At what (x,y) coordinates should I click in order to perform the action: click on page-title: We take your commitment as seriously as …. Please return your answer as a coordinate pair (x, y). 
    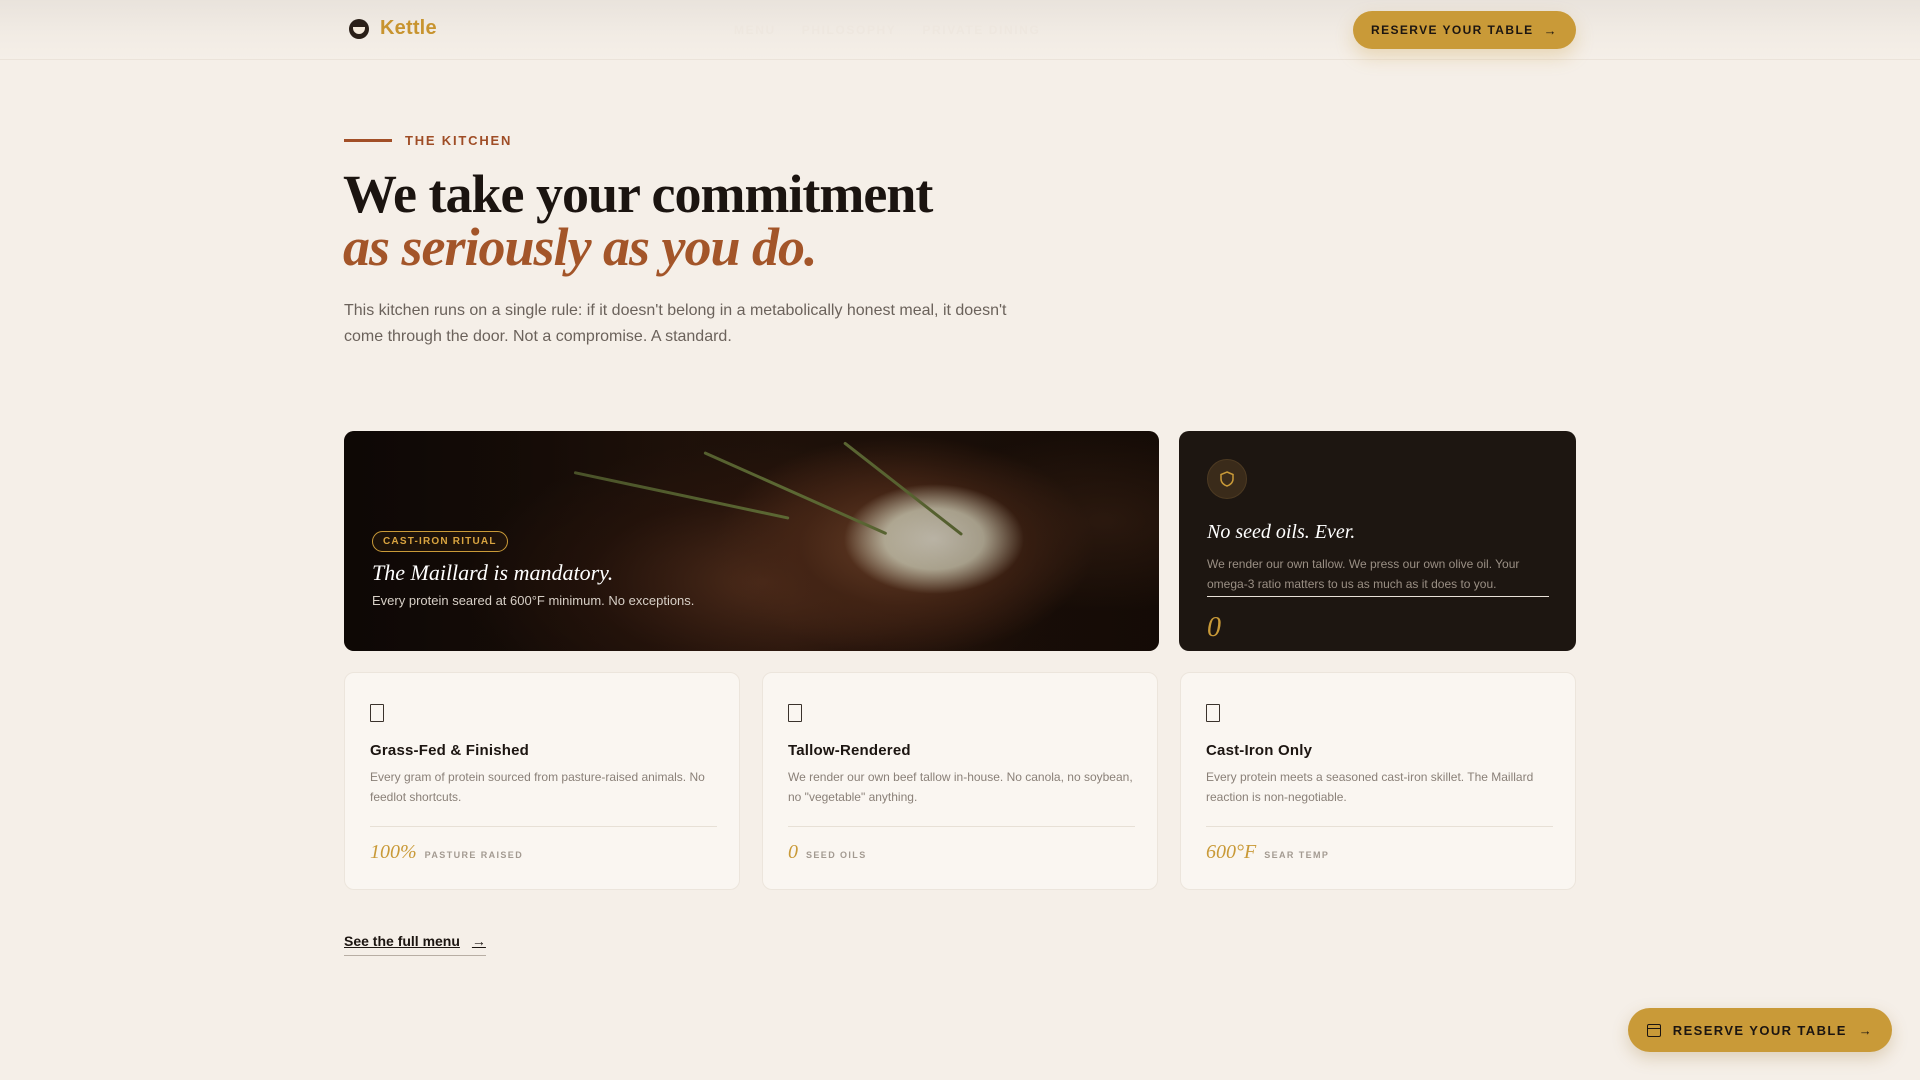
    Looking at the image, I should click on (743, 222).